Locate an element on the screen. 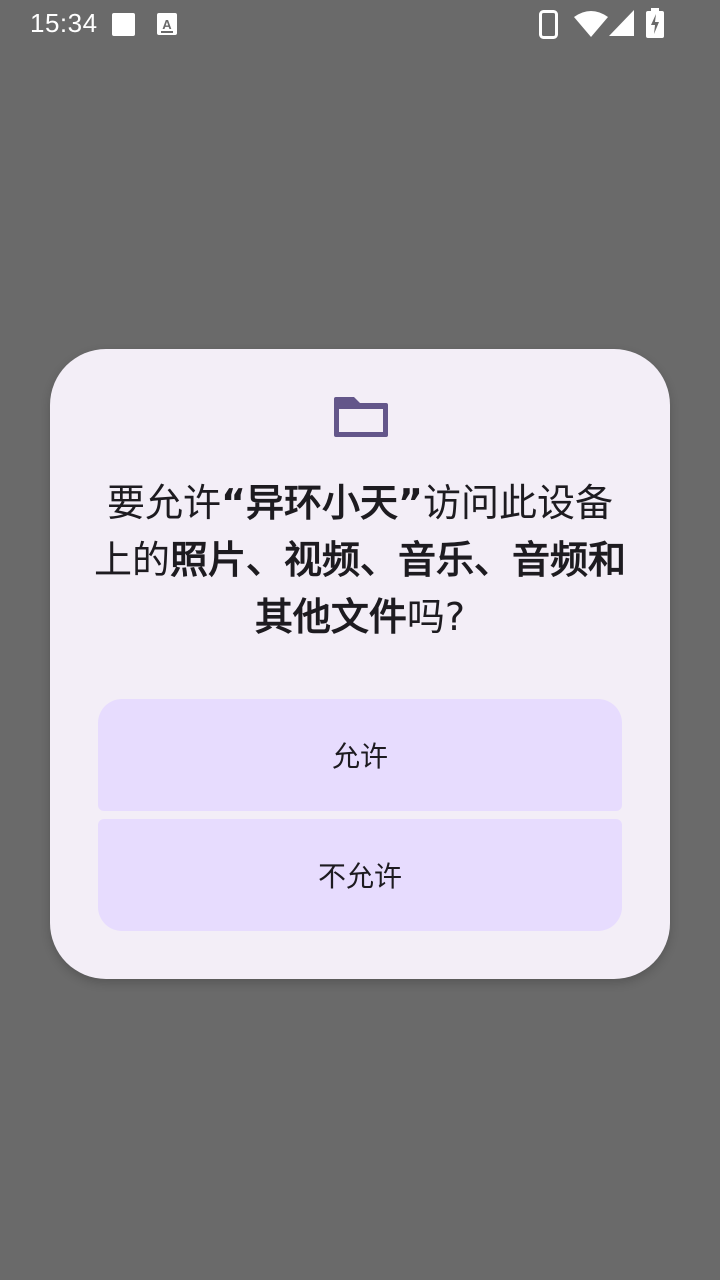 This screenshot has width=720, height=1280. app-name: “异环小天” is located at coordinates (322, 503).